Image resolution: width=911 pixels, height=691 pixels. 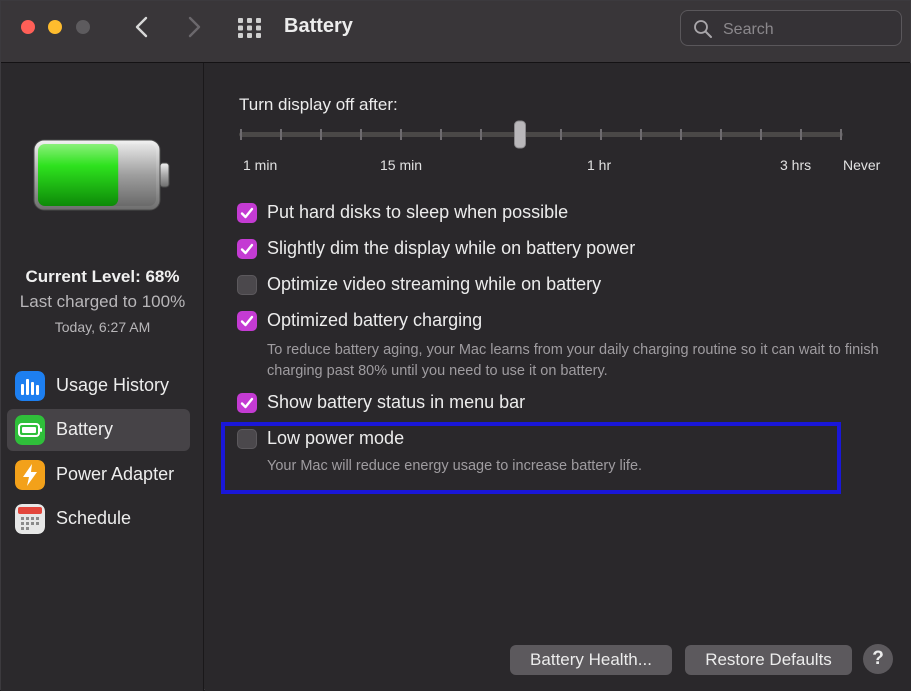 What do you see at coordinates (102, 327) in the screenshot?
I see `charged-time-text: Today, 6:27 AM` at bounding box center [102, 327].